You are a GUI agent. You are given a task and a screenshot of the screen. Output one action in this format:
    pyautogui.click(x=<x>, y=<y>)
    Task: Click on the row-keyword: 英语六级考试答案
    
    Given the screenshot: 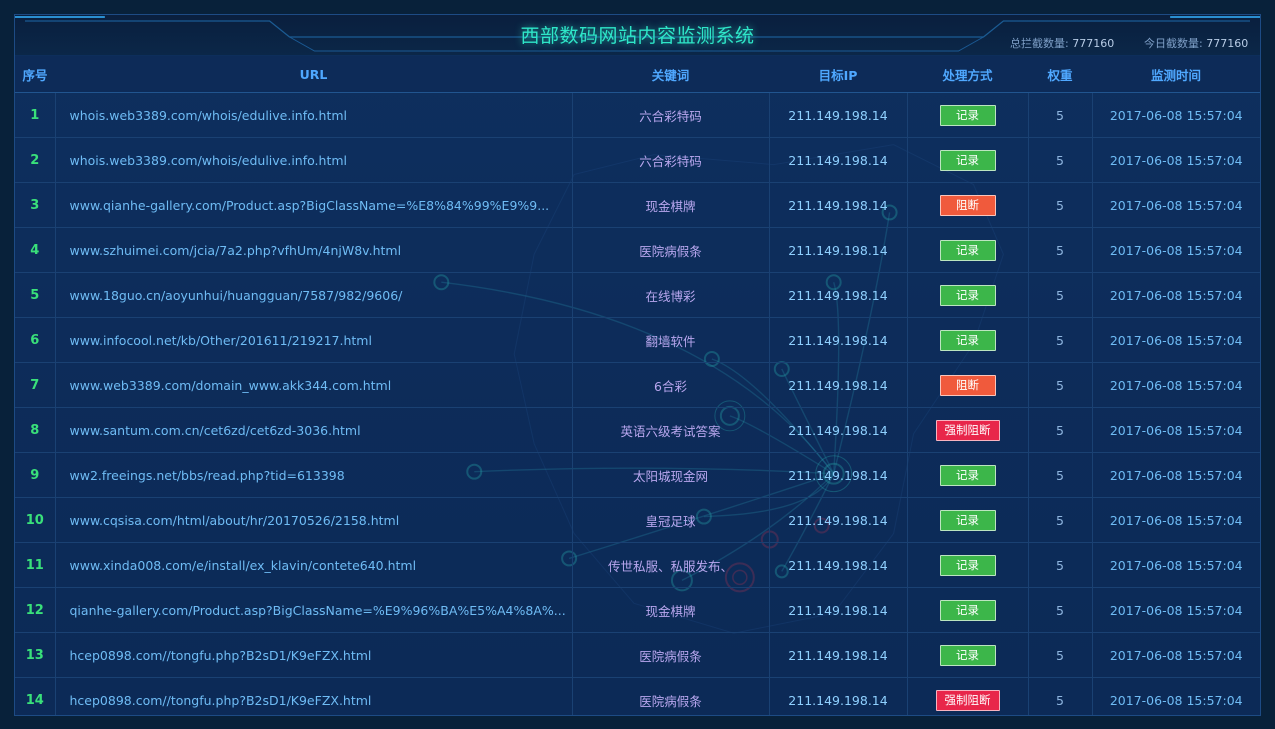 What is the action you would take?
    pyautogui.click(x=671, y=430)
    